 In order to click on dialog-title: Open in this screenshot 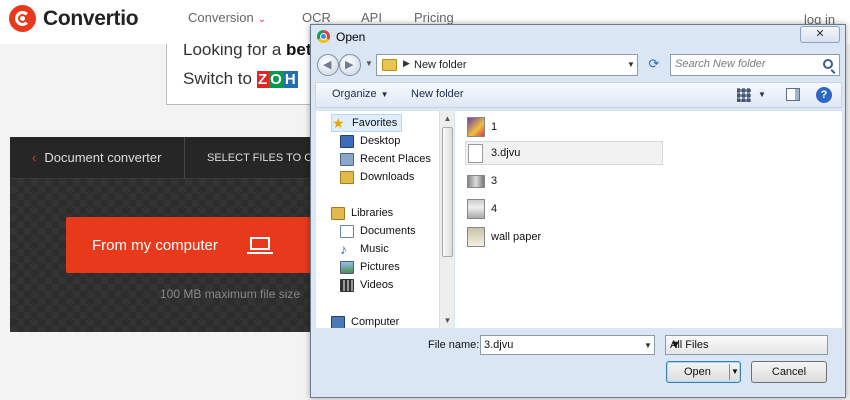, I will do `click(351, 37)`.